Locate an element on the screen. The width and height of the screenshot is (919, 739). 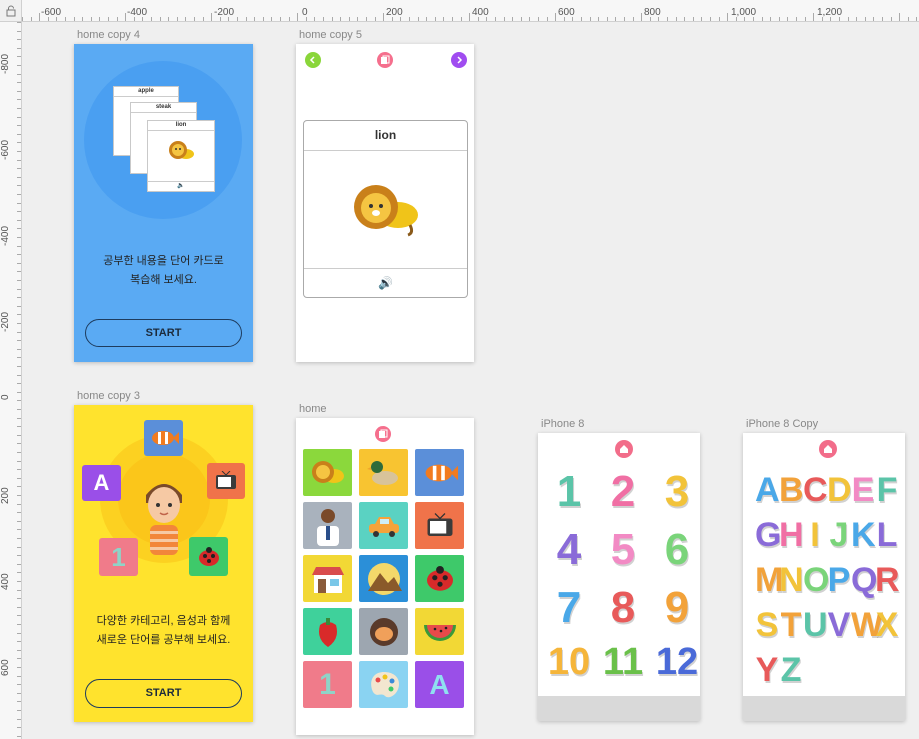
category-tv is located at coordinates (439, 525).